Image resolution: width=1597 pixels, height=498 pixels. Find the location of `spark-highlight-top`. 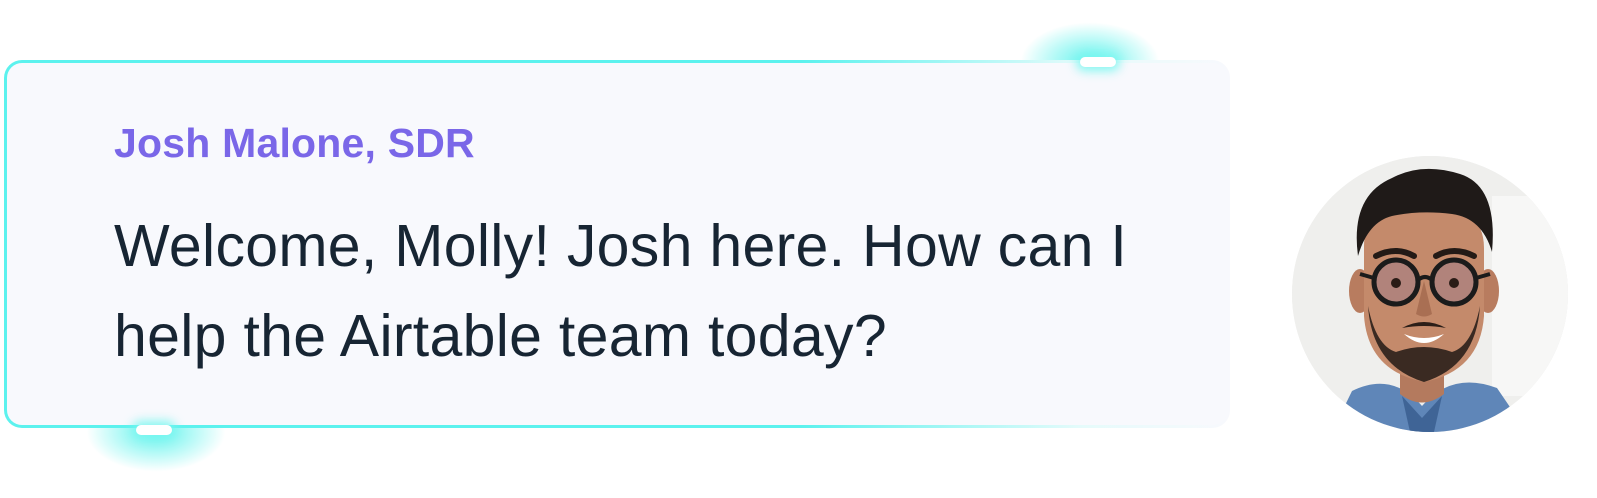

spark-highlight-top is located at coordinates (1098, 62).